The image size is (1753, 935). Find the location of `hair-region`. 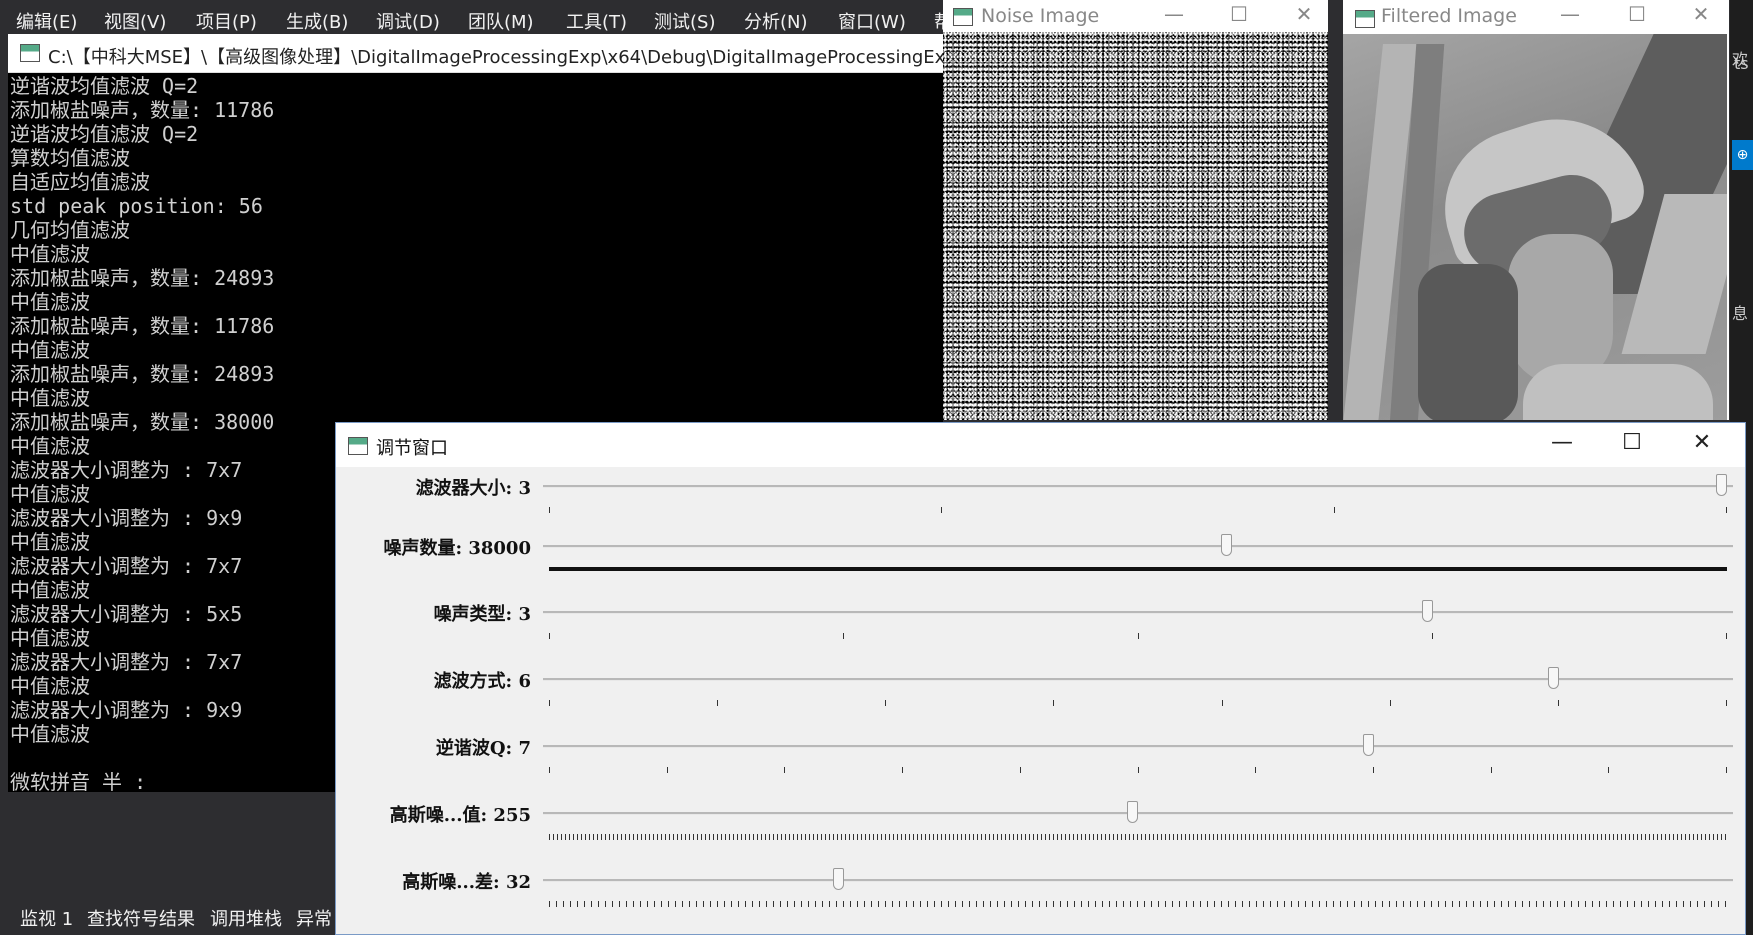

hair-region is located at coordinates (1468, 342).